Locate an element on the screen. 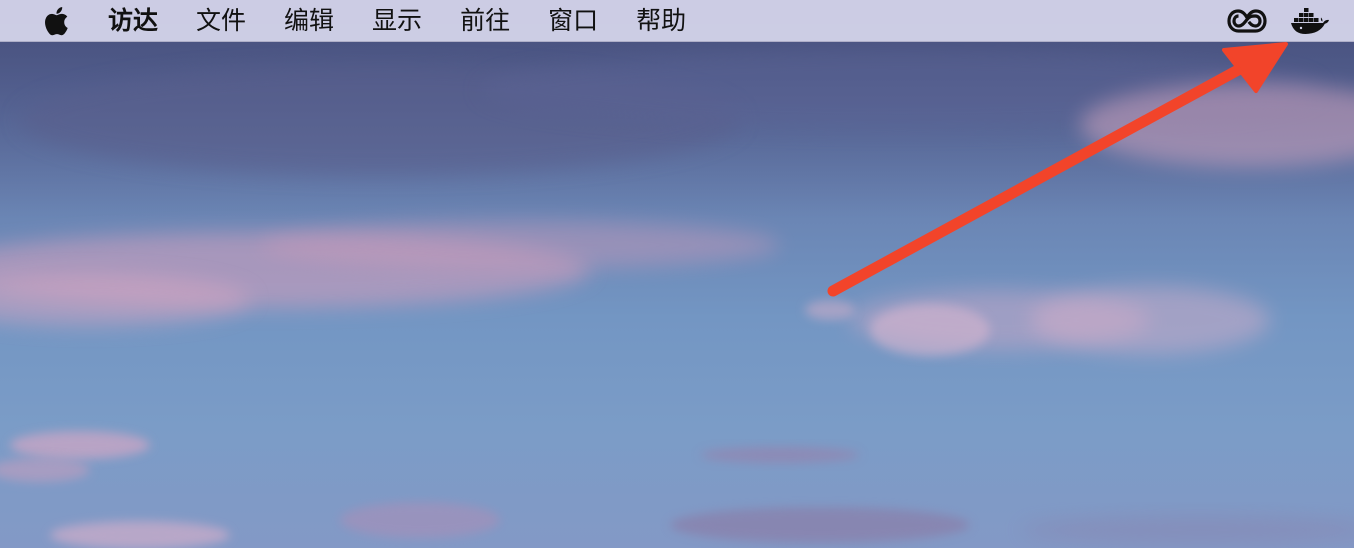 The height and width of the screenshot is (548, 1354). menu-file: 文件 is located at coordinates (221, 21).